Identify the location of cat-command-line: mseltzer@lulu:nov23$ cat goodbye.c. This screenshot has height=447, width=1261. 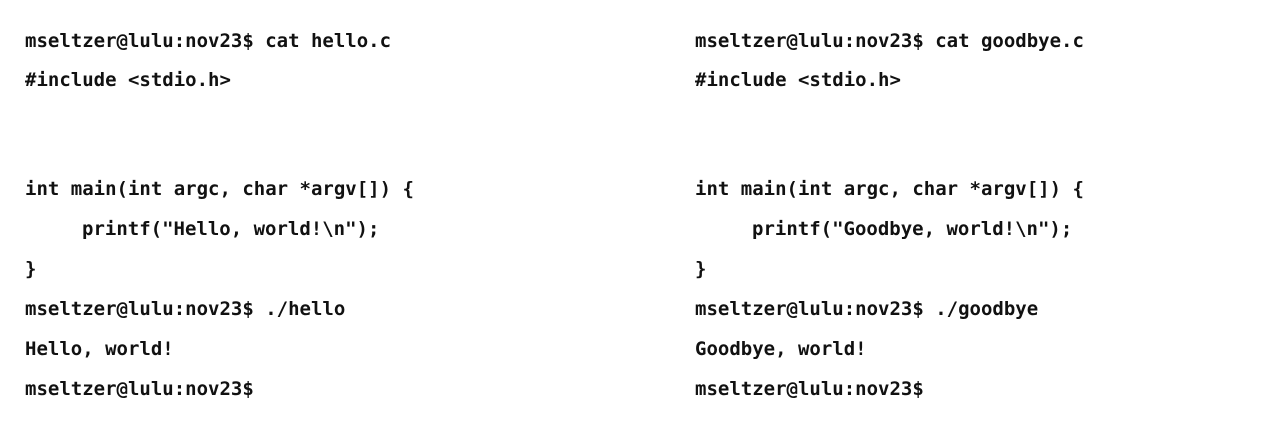
(889, 41).